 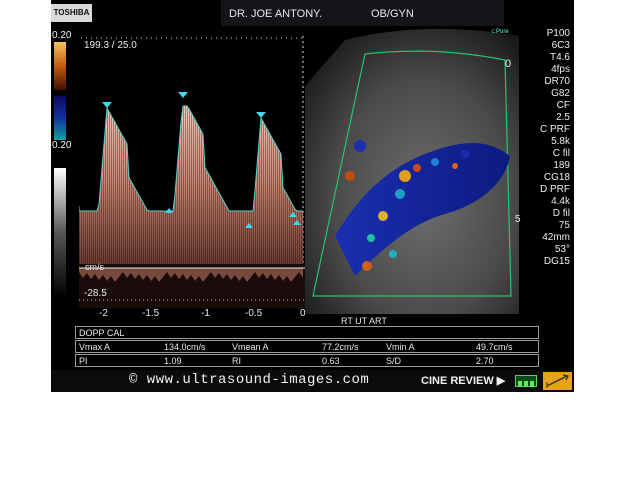 What do you see at coordinates (193, 315) in the screenshot?
I see `time-axis: -2 -1.5 -1 -0.5 0` at bounding box center [193, 315].